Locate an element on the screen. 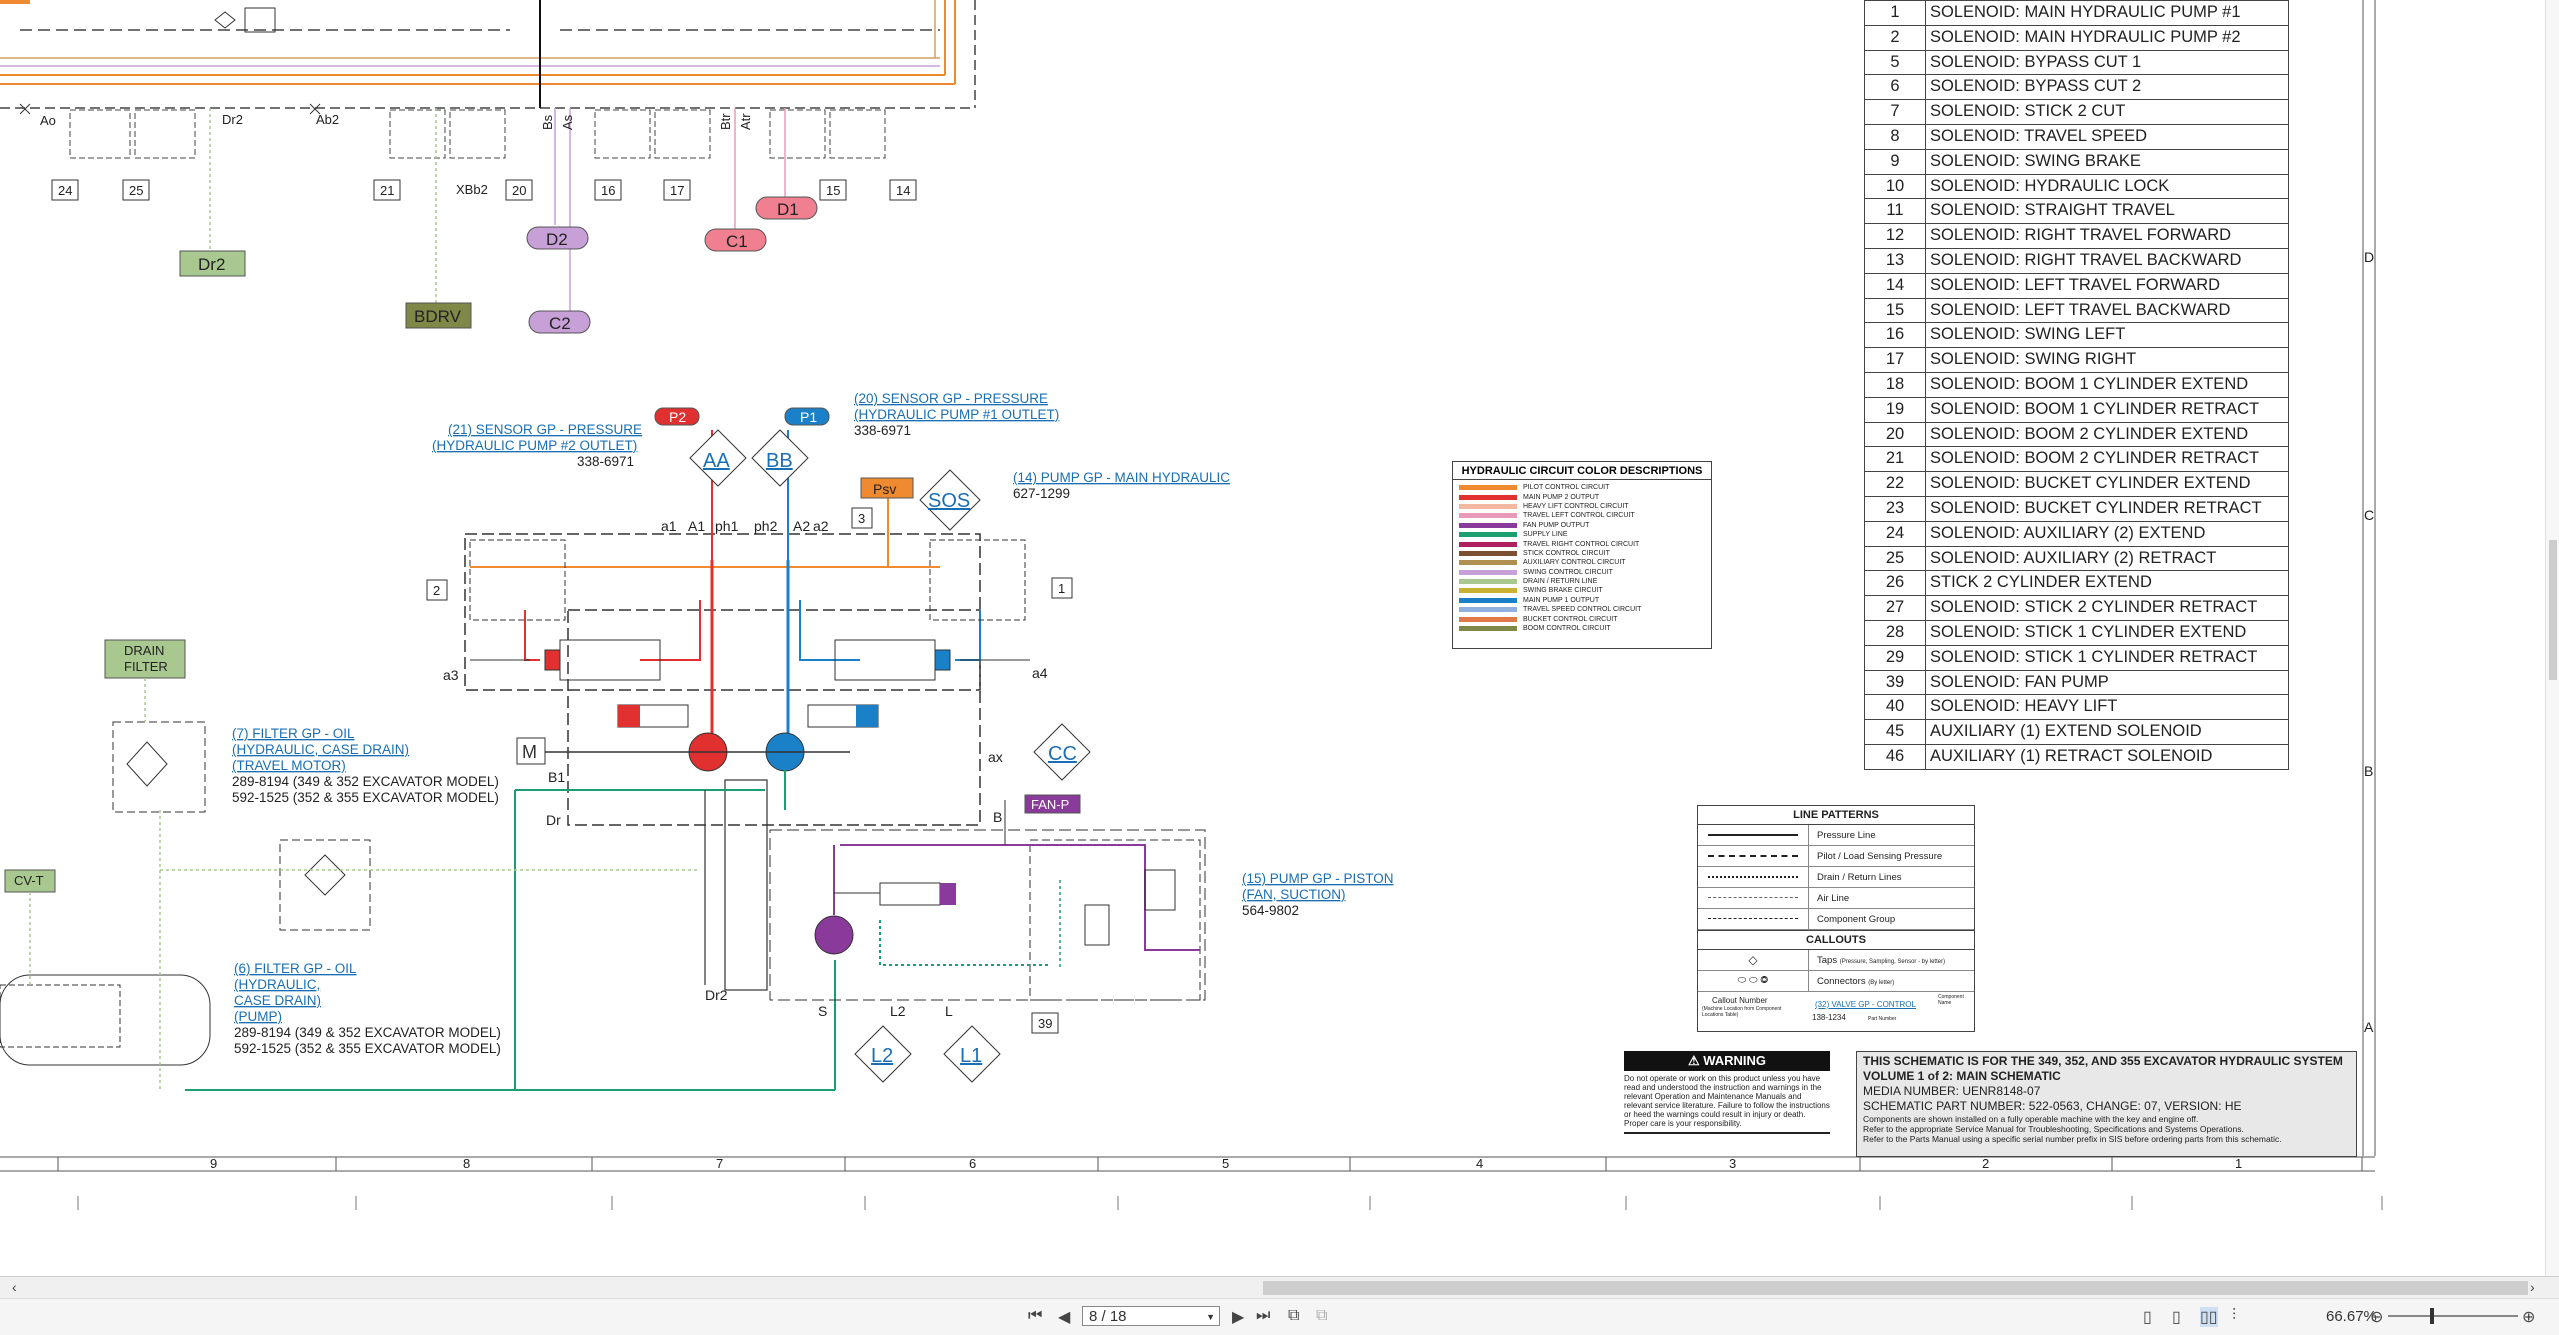 The width and height of the screenshot is (2559, 1335). horizontal-scrollbar: ‹ › is located at coordinates (1279, 1287).